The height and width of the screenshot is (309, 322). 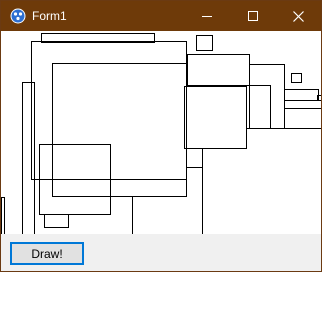 I want to click on maximize-icon, so click(x=253, y=16).